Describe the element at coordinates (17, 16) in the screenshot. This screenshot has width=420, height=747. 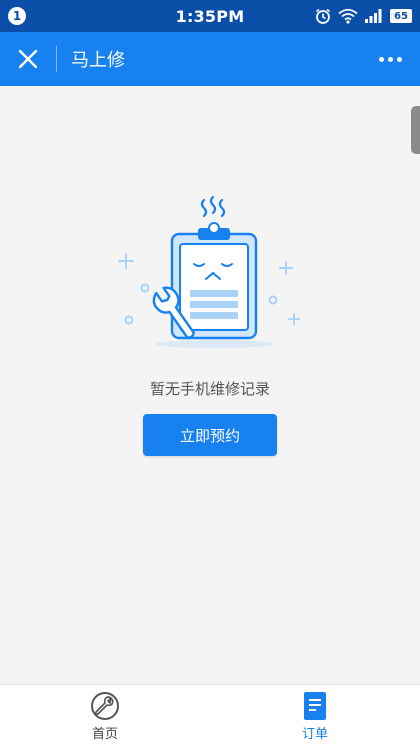
I see `notification-badge: 1` at that location.